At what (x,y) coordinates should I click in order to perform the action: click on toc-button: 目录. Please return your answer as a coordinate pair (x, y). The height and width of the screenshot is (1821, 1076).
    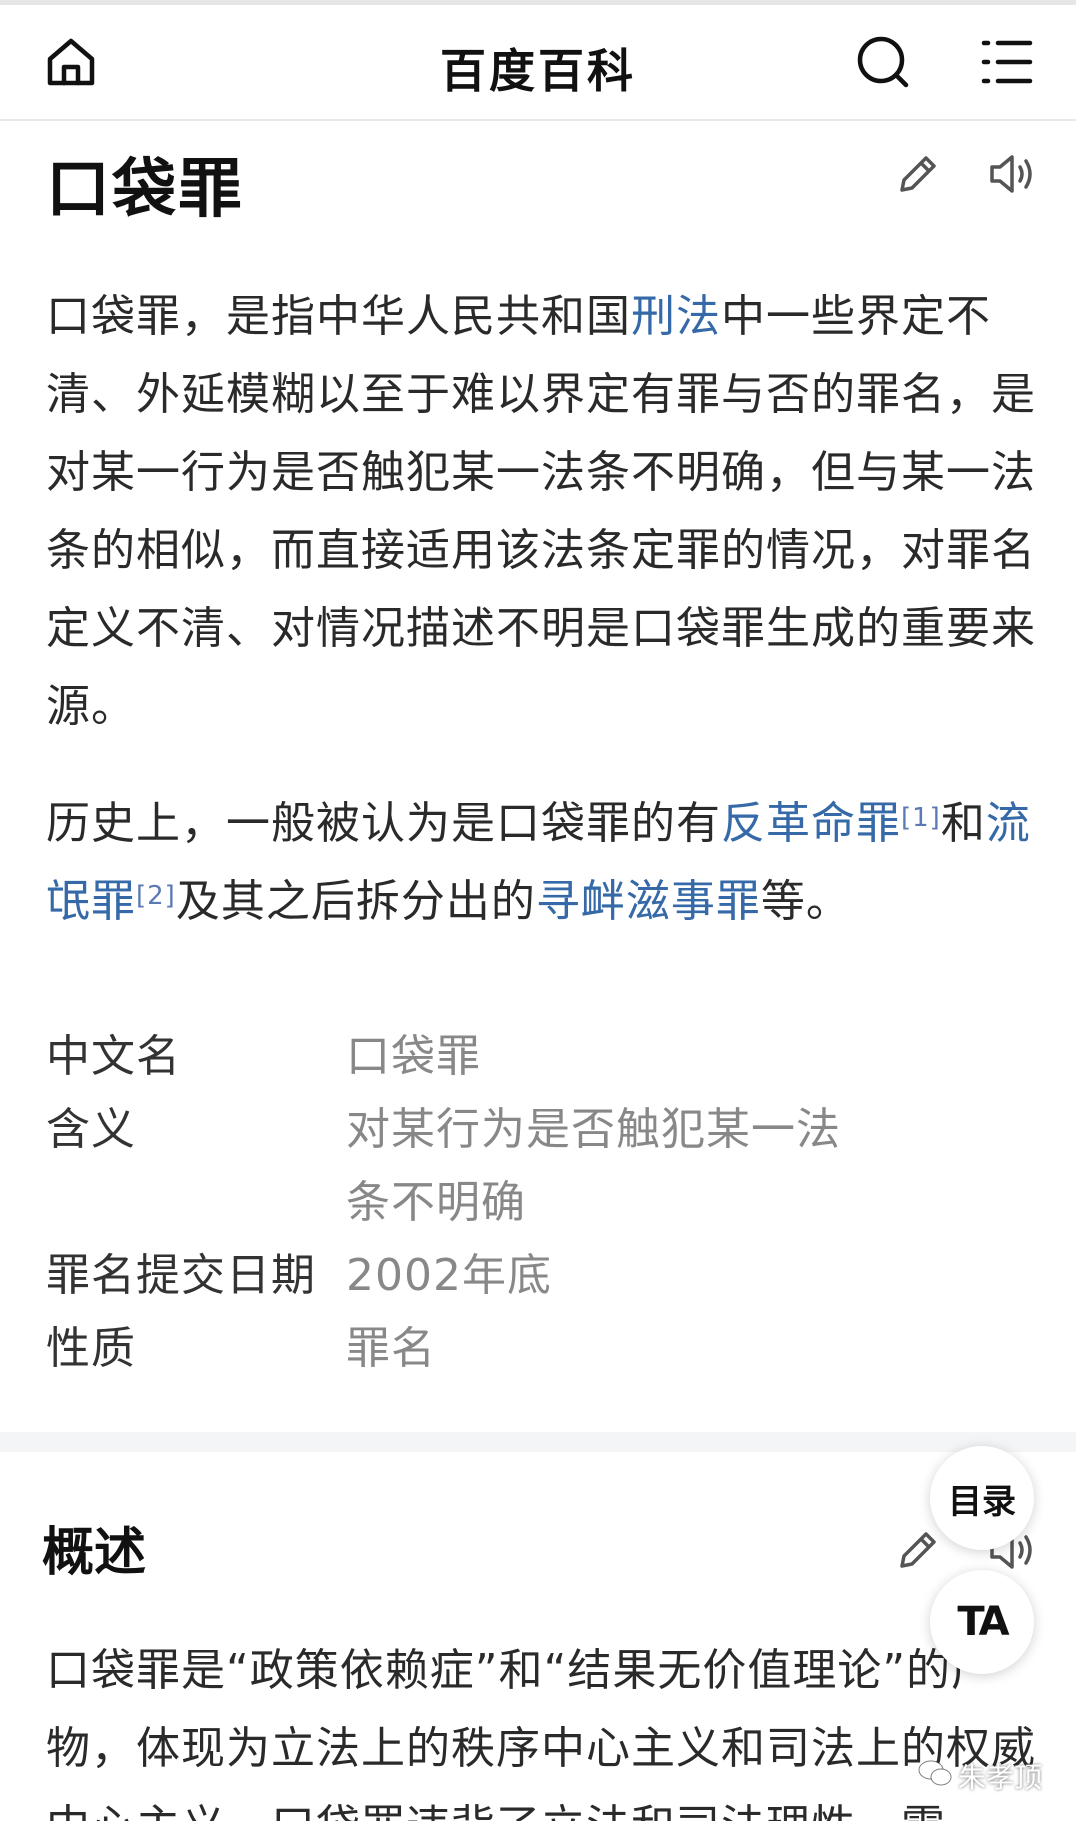
    Looking at the image, I should click on (982, 1498).